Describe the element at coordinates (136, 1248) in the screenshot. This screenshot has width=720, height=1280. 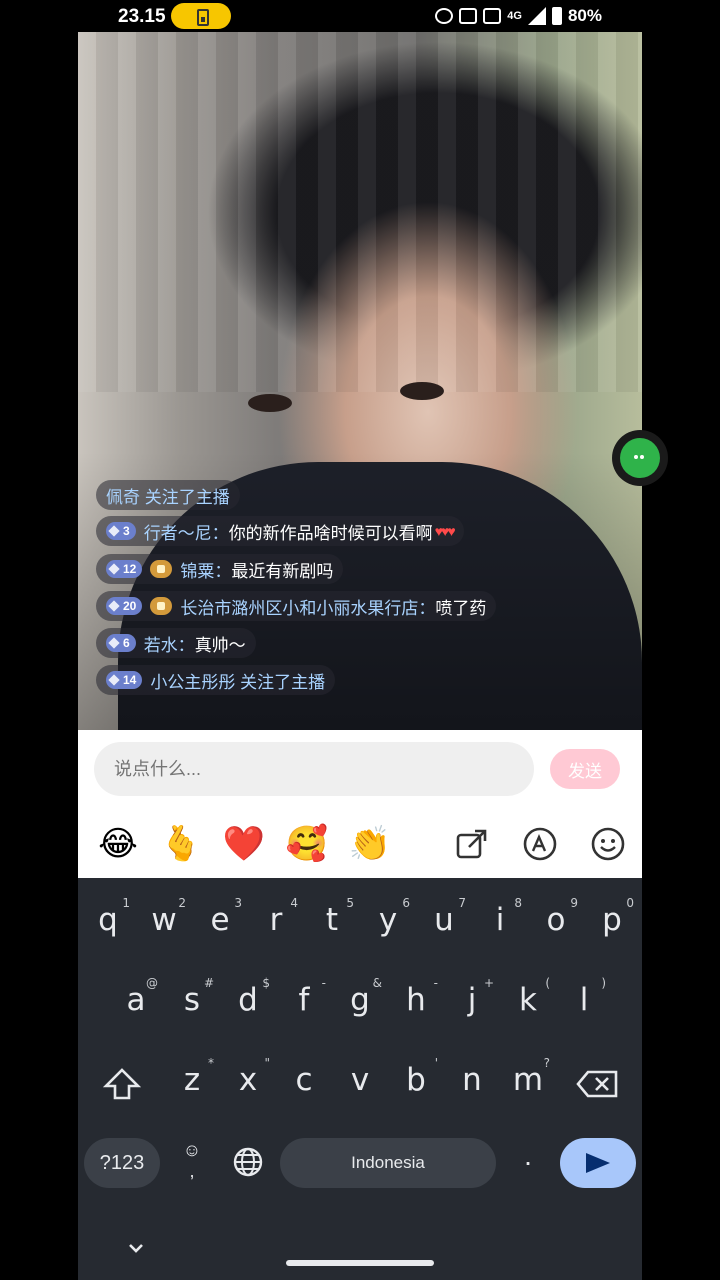
I see `chevron-down-icon` at that location.